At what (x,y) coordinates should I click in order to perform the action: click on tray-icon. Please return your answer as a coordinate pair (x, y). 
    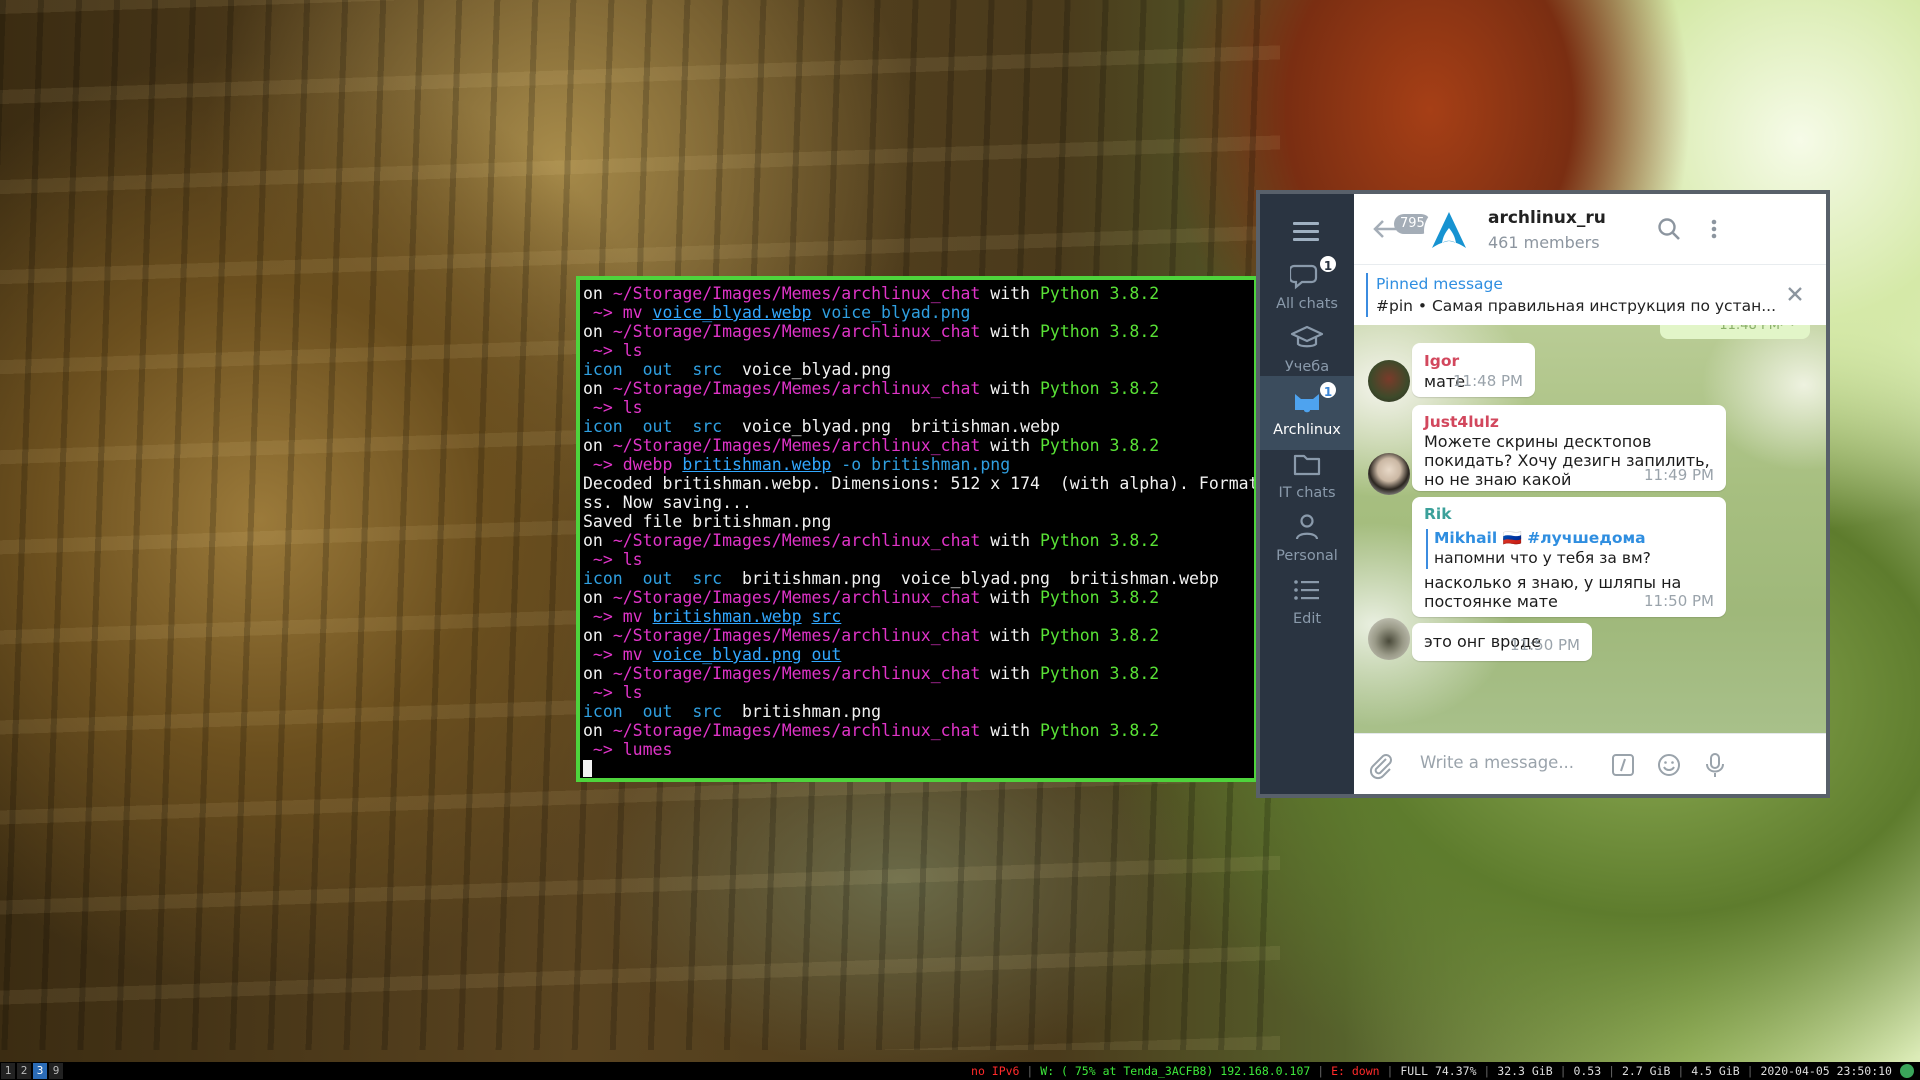
    Looking at the image, I should click on (1907, 1071).